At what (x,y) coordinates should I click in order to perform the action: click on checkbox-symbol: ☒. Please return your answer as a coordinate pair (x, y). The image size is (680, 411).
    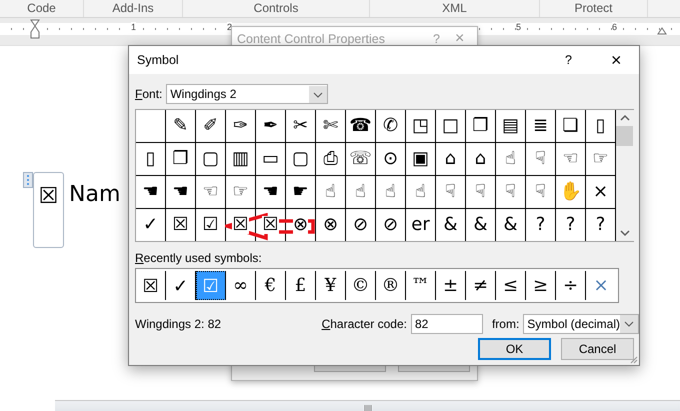
    Looking at the image, I should click on (48, 197).